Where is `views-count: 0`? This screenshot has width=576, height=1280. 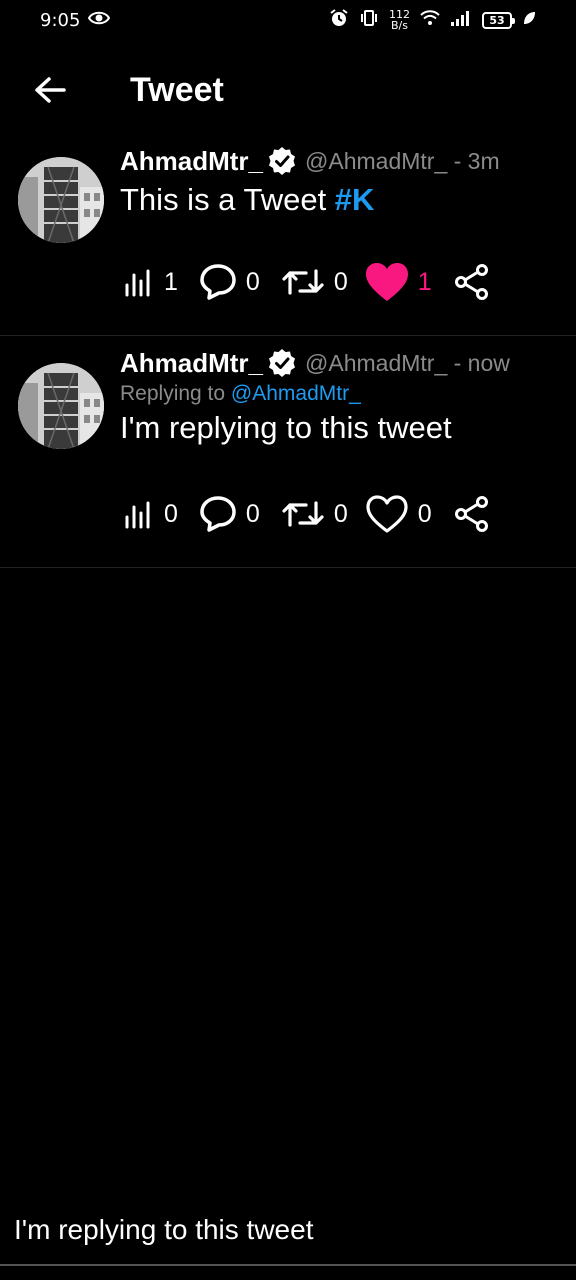 views-count: 0 is located at coordinates (171, 513).